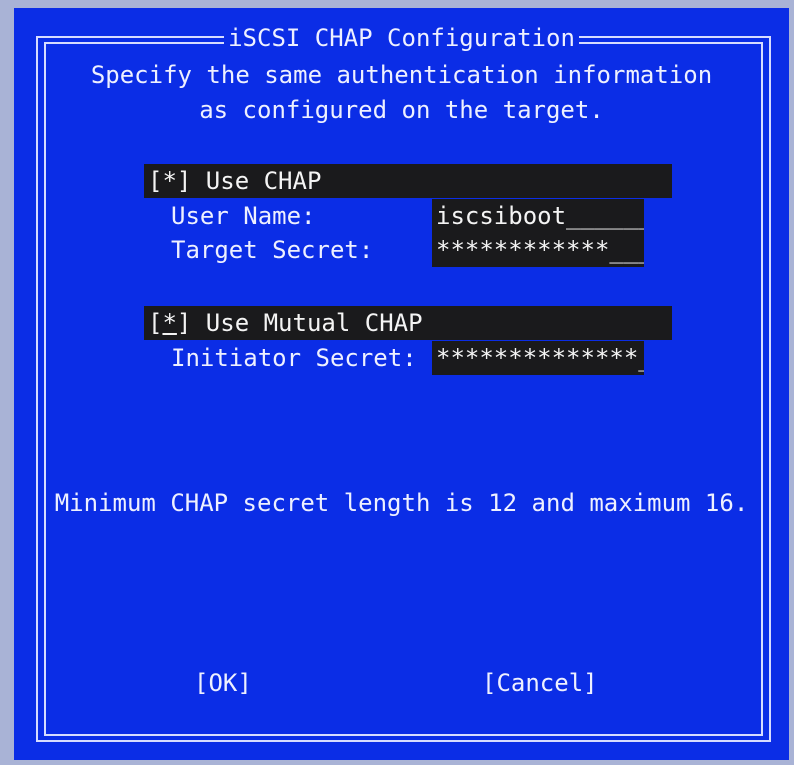 The height and width of the screenshot is (765, 794). I want to click on dialog-title-wrap: iSCSI CHAP Configuration, so click(401, 38).